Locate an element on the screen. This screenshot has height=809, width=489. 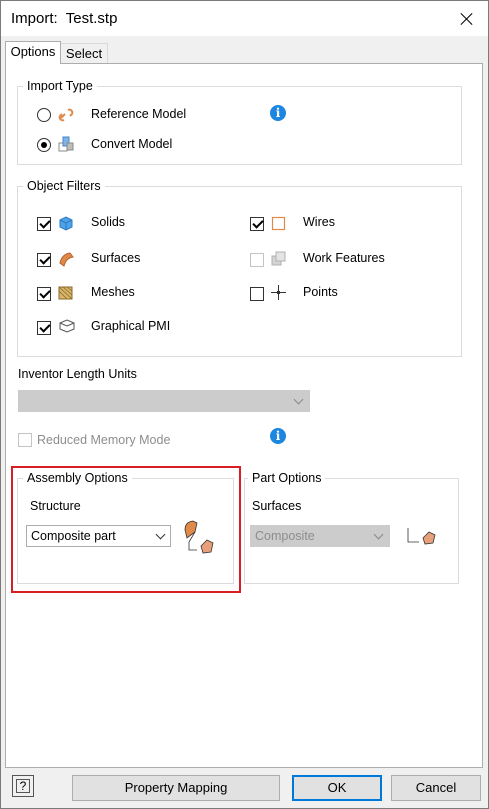
mesh-icon is located at coordinates (65, 293).